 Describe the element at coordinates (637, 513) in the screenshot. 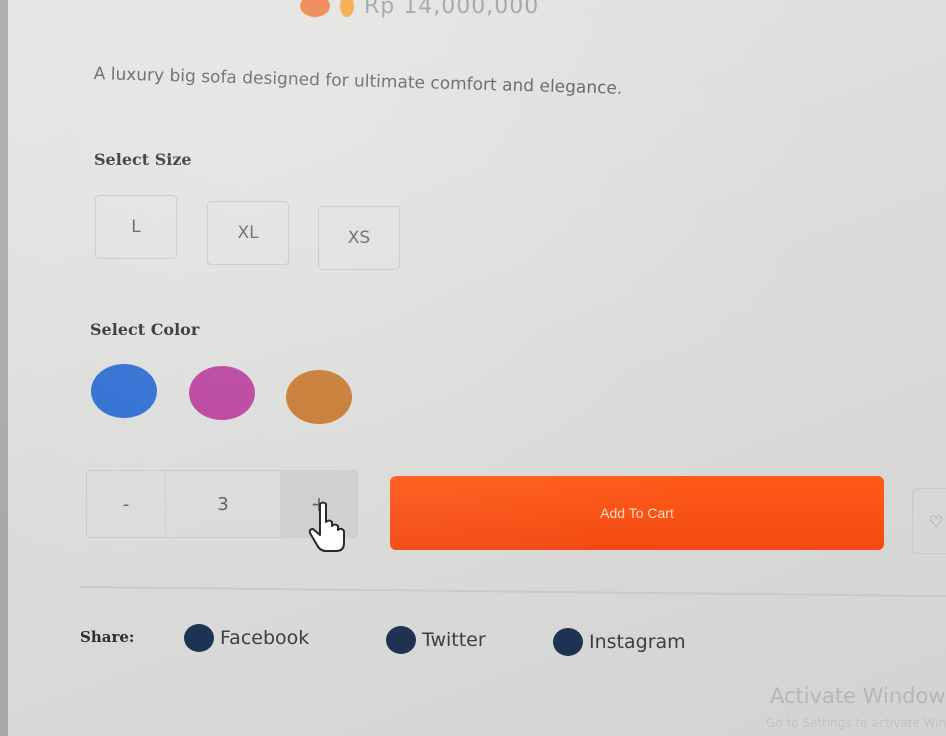

I see `add-to-cart-button: Add To Cart` at that location.